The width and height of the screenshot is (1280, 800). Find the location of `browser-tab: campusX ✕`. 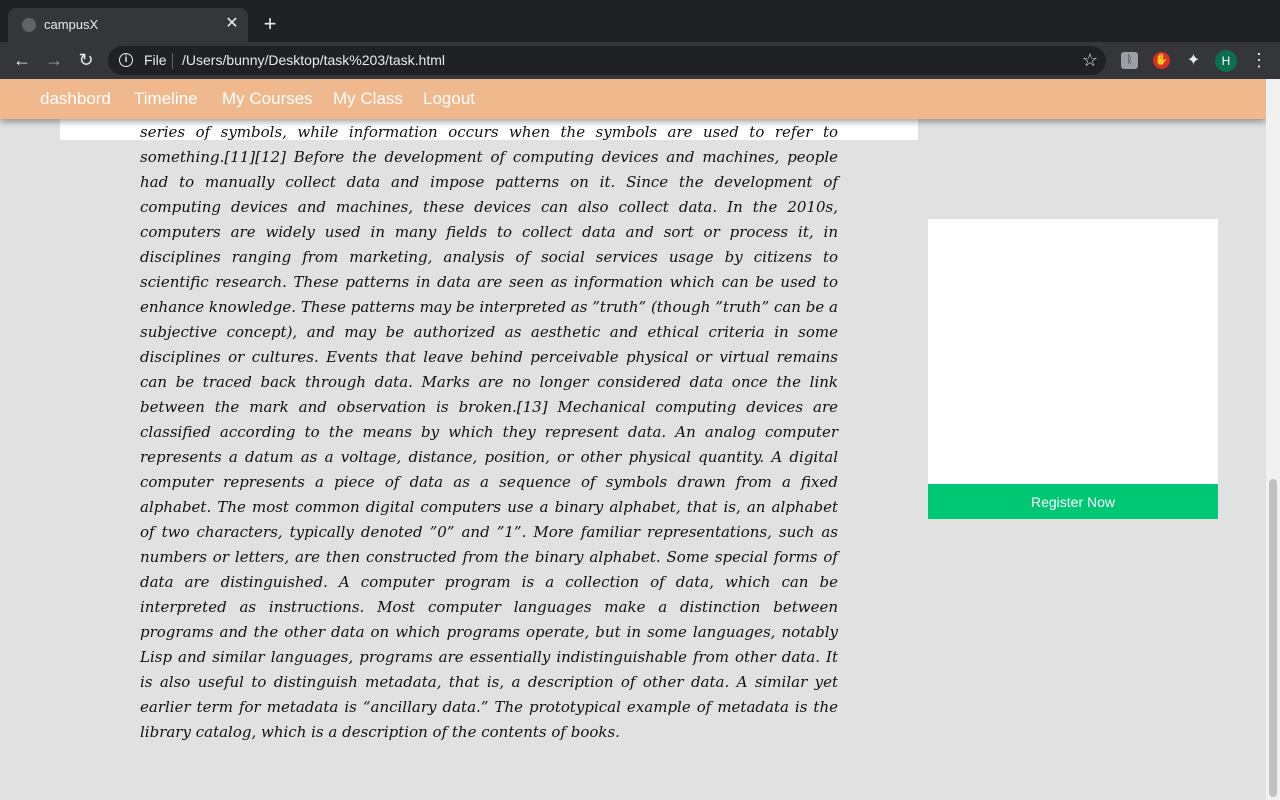

browser-tab: campusX ✕ is located at coordinates (128, 25).